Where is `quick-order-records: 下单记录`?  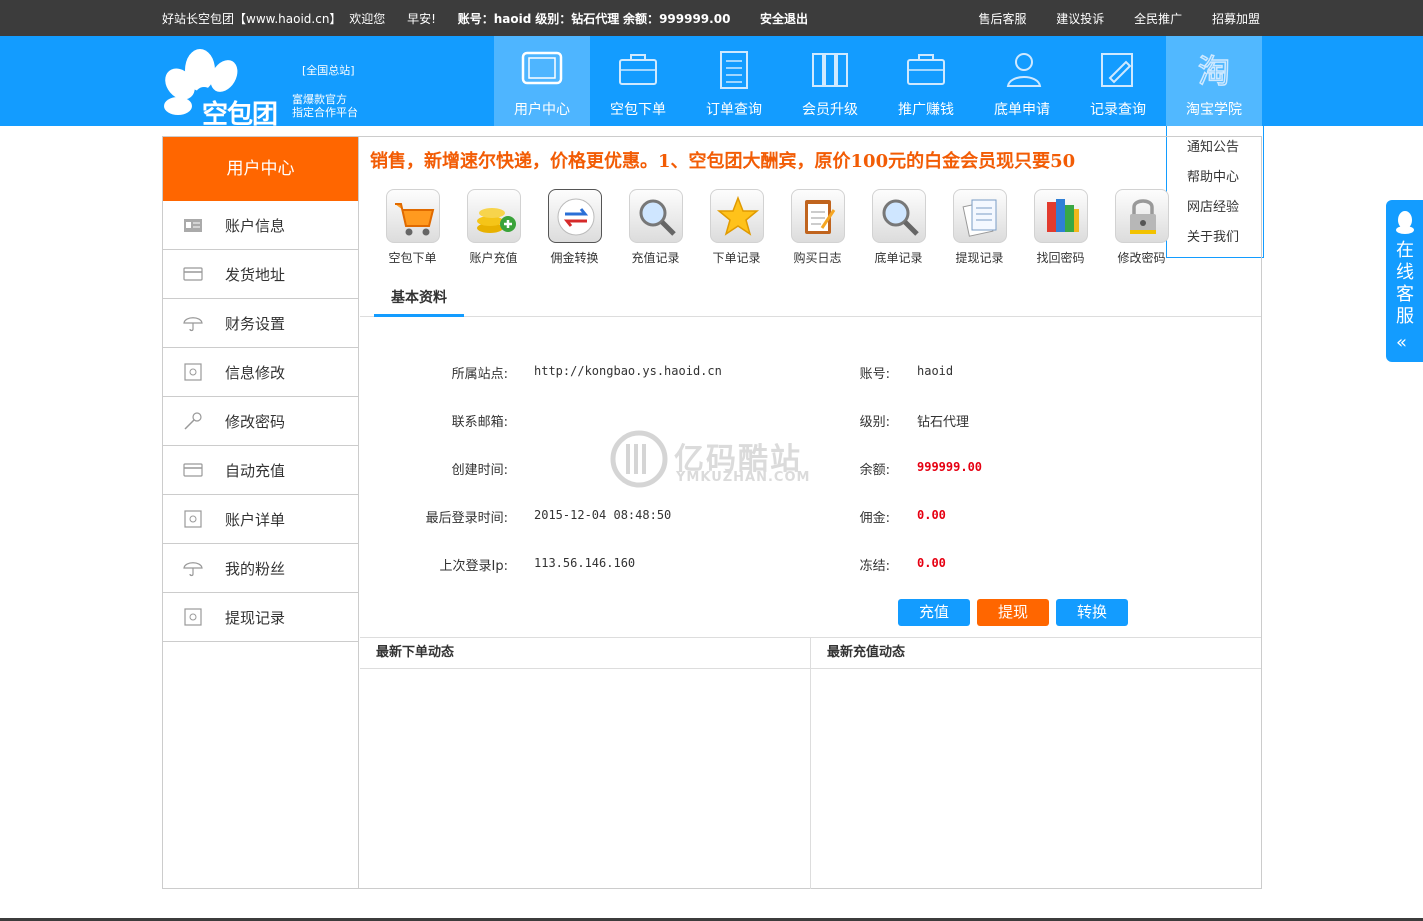
quick-order-records: 下单记录 is located at coordinates (736, 229).